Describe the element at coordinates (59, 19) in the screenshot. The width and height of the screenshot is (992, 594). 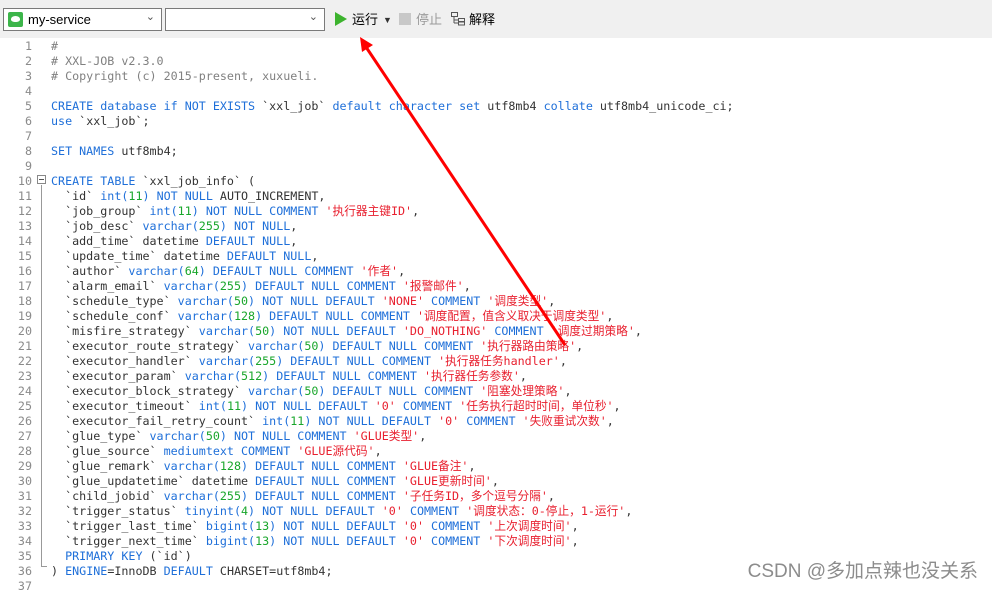
I see `connection-select-value: my-service` at that location.